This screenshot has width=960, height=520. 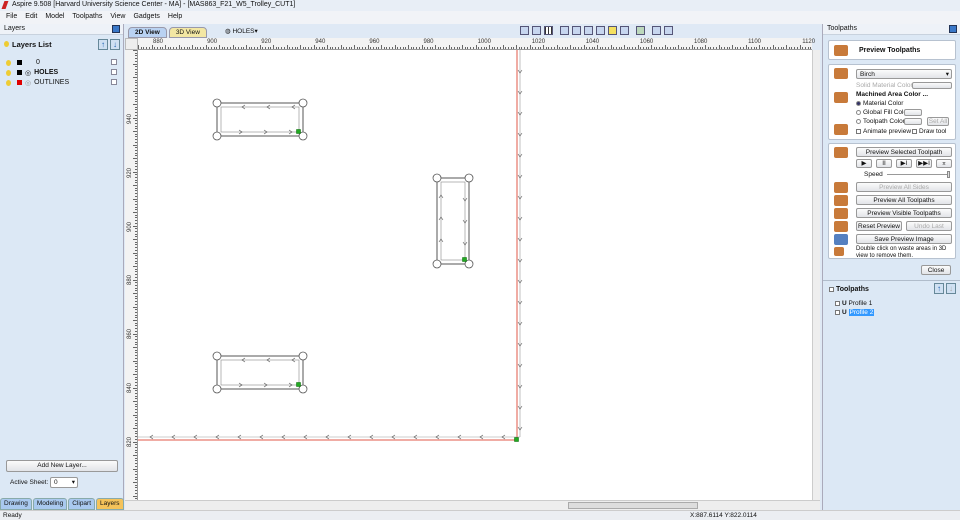 What do you see at coordinates (904, 163) in the screenshot?
I see `step-button: ▶I` at bounding box center [904, 163].